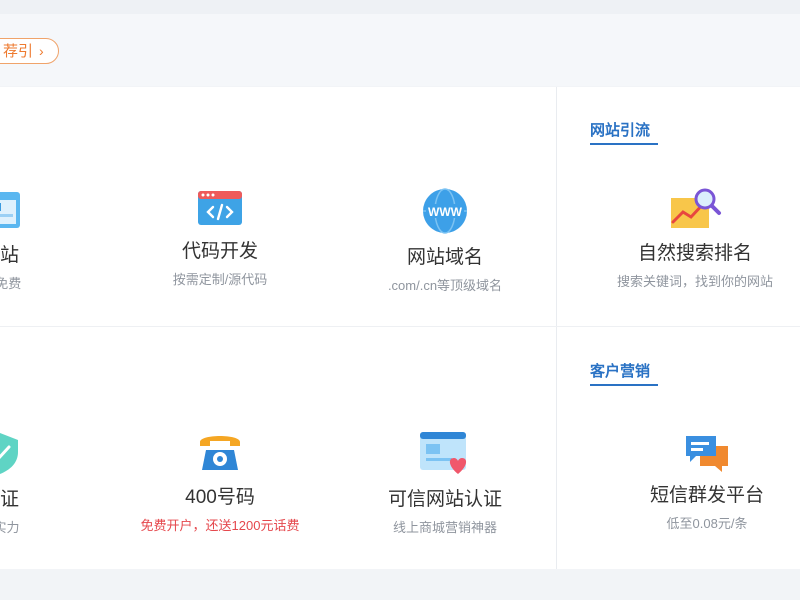 The width and height of the screenshot is (800, 600). What do you see at coordinates (445, 241) in the screenshot?
I see `product-card-domain: WWW 网站域名 .com/.cn等顶级域名` at bounding box center [445, 241].